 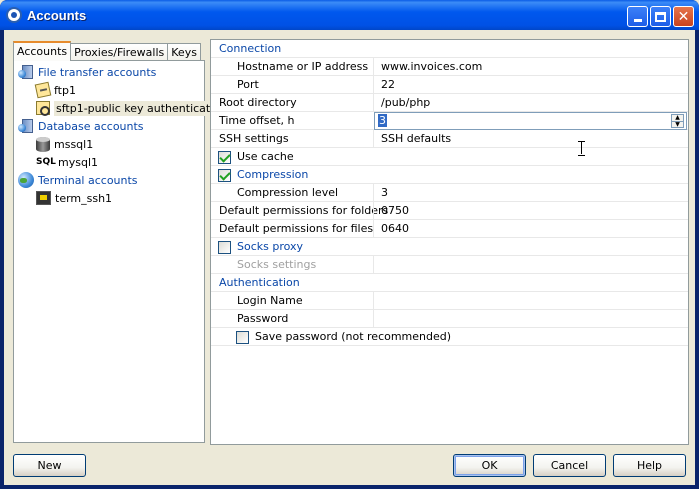 I want to click on tab-accounts: Accounts, so click(x=42, y=51).